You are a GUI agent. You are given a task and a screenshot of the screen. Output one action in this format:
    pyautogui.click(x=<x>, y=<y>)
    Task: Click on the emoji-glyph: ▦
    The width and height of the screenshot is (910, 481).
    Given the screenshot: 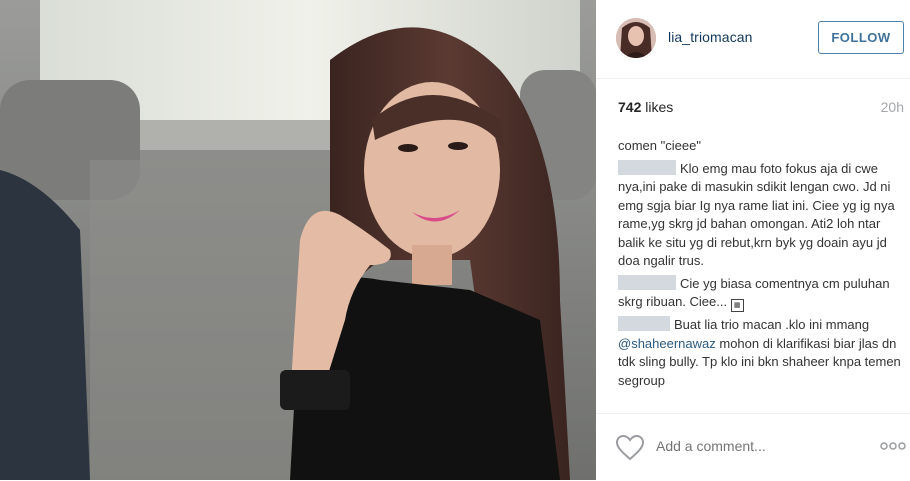 What is the action you would take?
    pyautogui.click(x=737, y=305)
    